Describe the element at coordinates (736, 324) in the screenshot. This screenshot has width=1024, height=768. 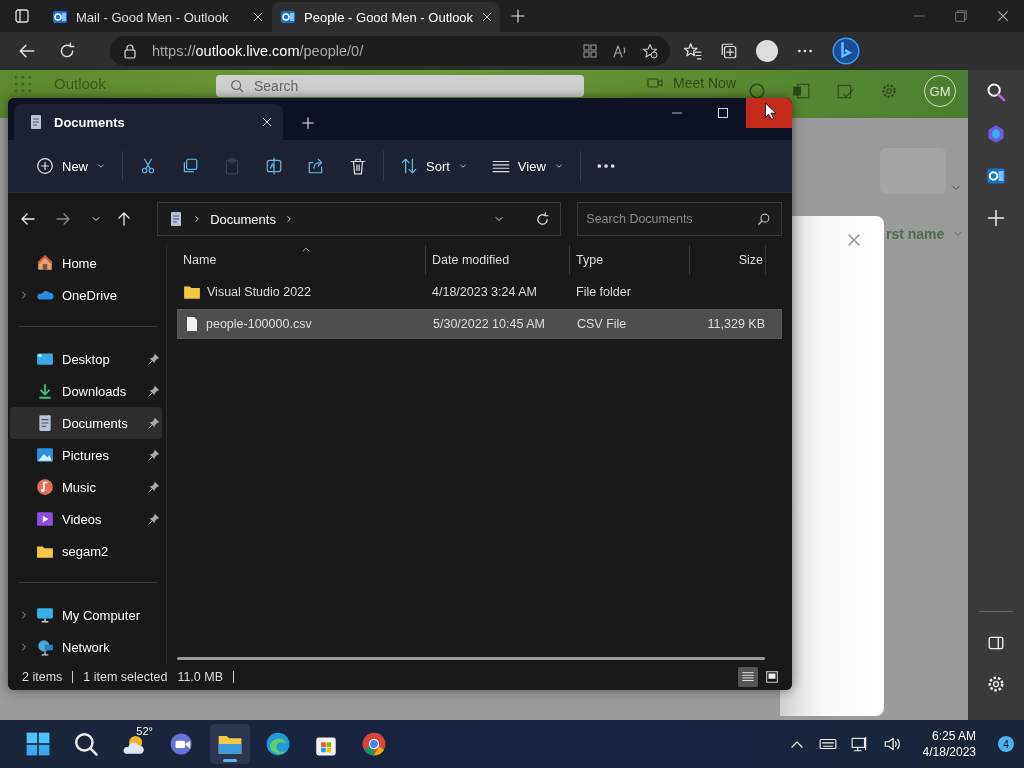
I see `size-cell-text: 11,329 KB` at that location.